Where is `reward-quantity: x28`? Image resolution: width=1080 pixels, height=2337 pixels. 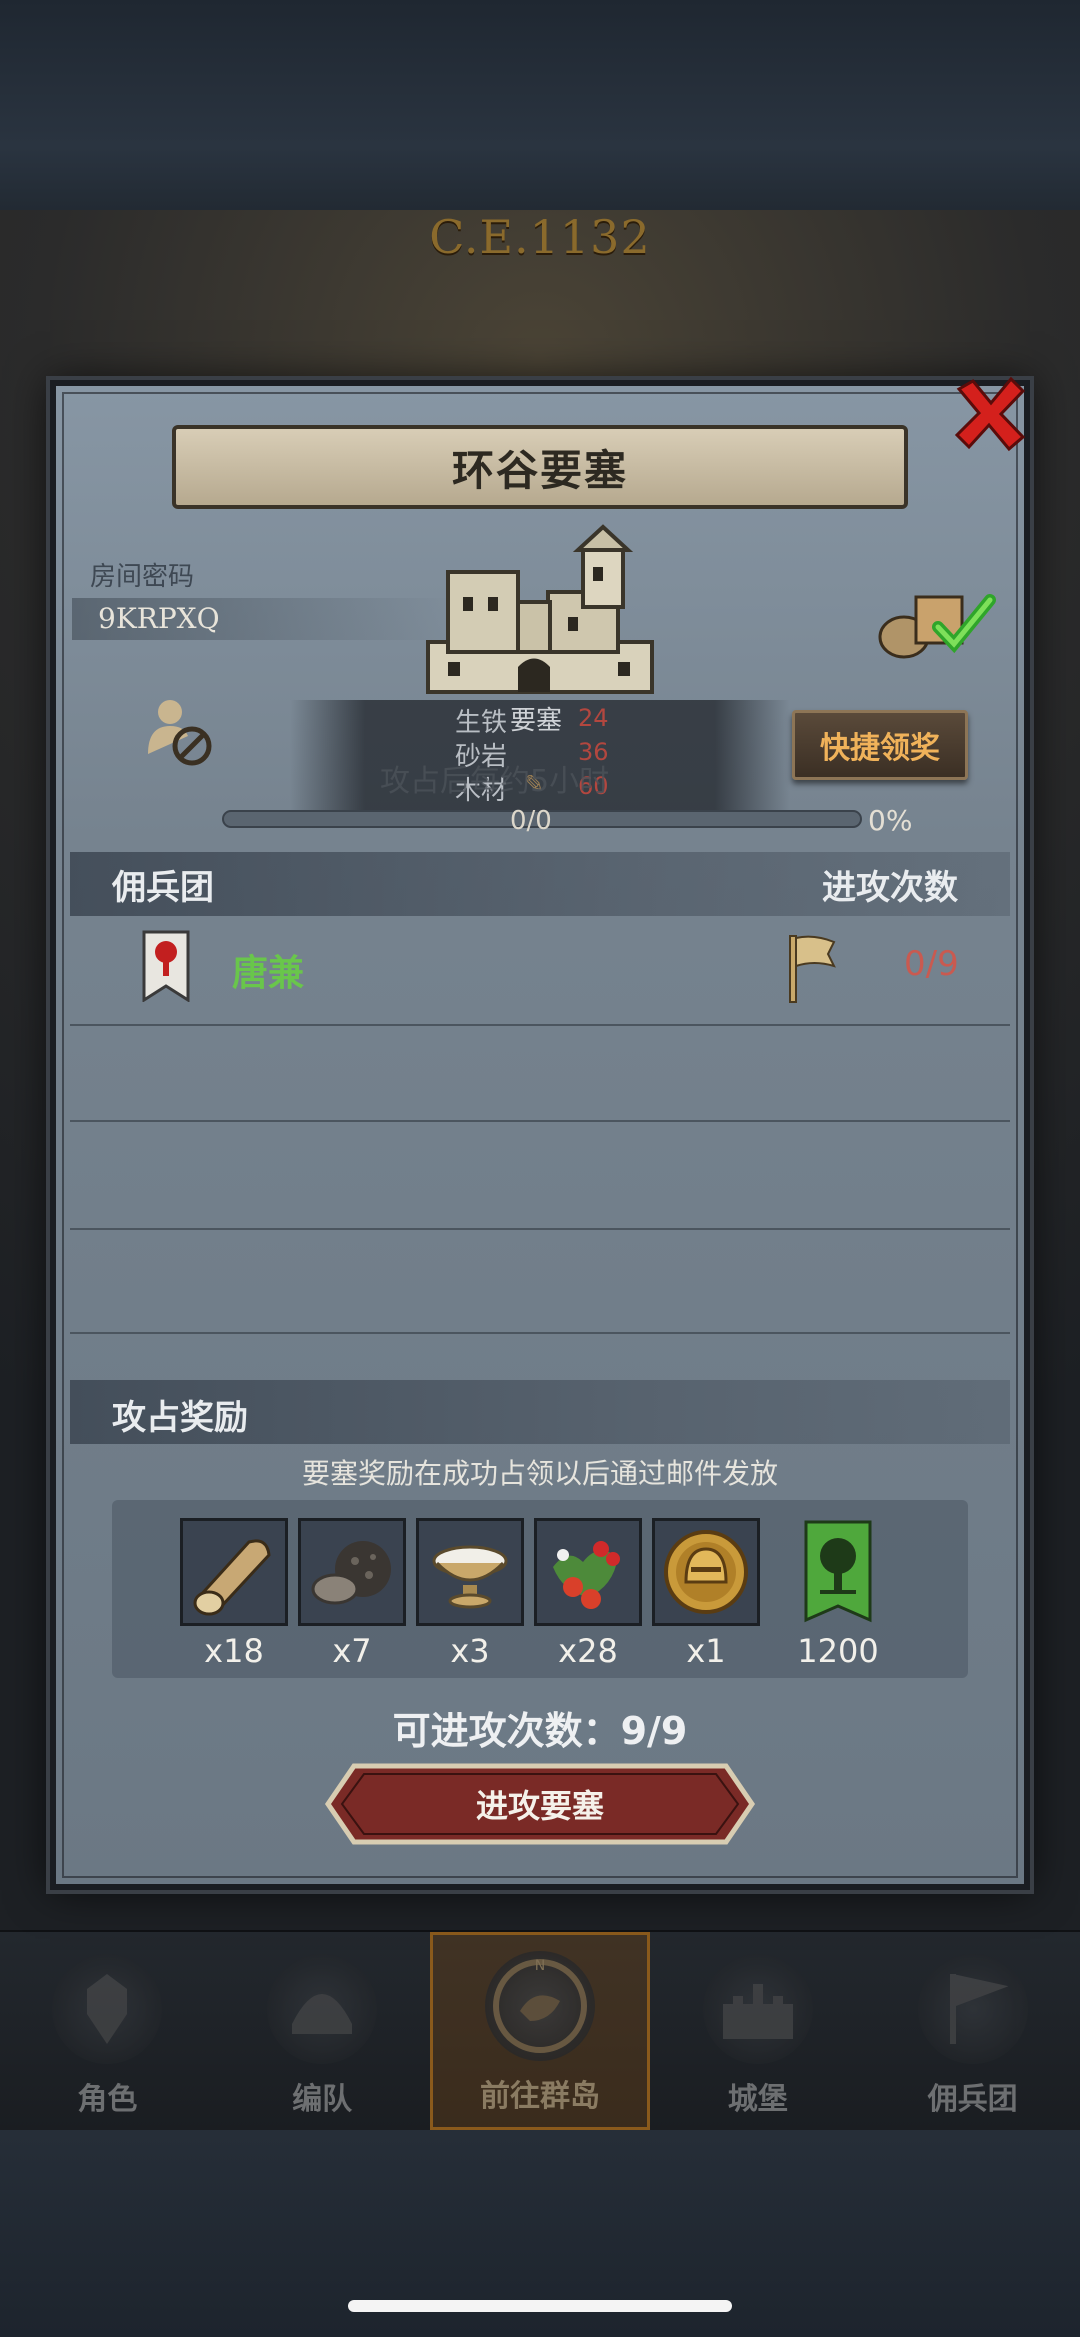
reward-quantity: x28 is located at coordinates (588, 1651).